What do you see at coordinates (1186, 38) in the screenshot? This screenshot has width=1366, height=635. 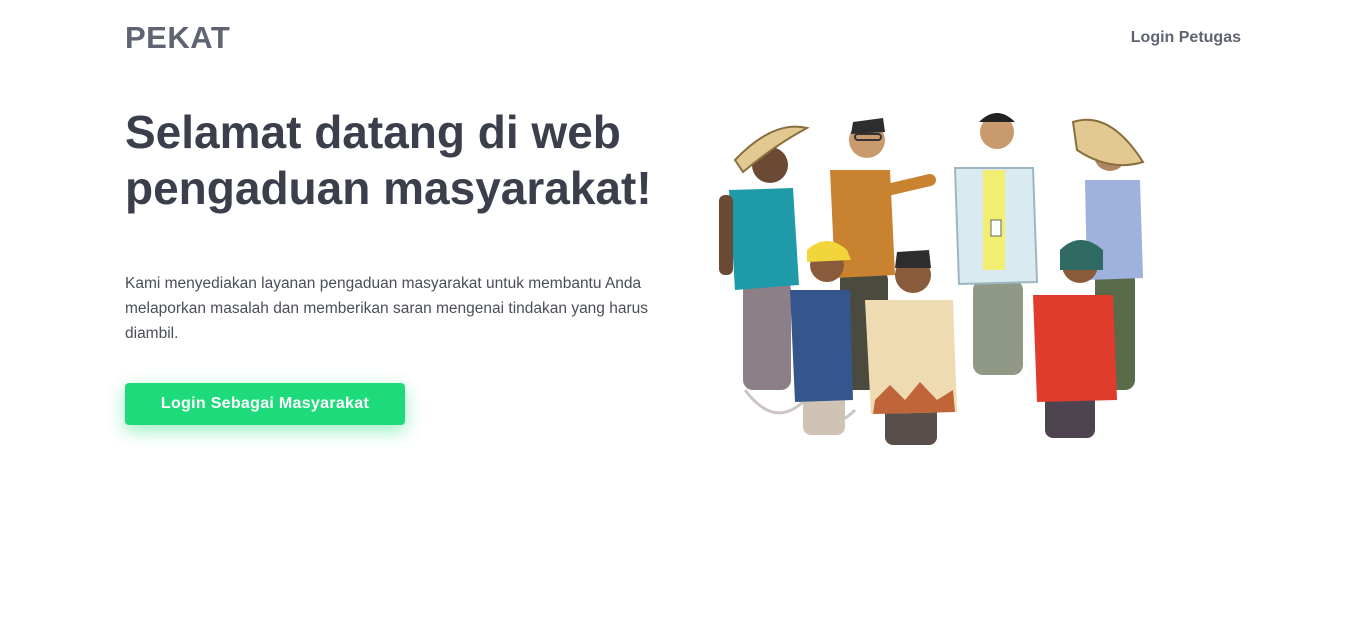 I see `login-petugas-link: Login Petugas` at bounding box center [1186, 38].